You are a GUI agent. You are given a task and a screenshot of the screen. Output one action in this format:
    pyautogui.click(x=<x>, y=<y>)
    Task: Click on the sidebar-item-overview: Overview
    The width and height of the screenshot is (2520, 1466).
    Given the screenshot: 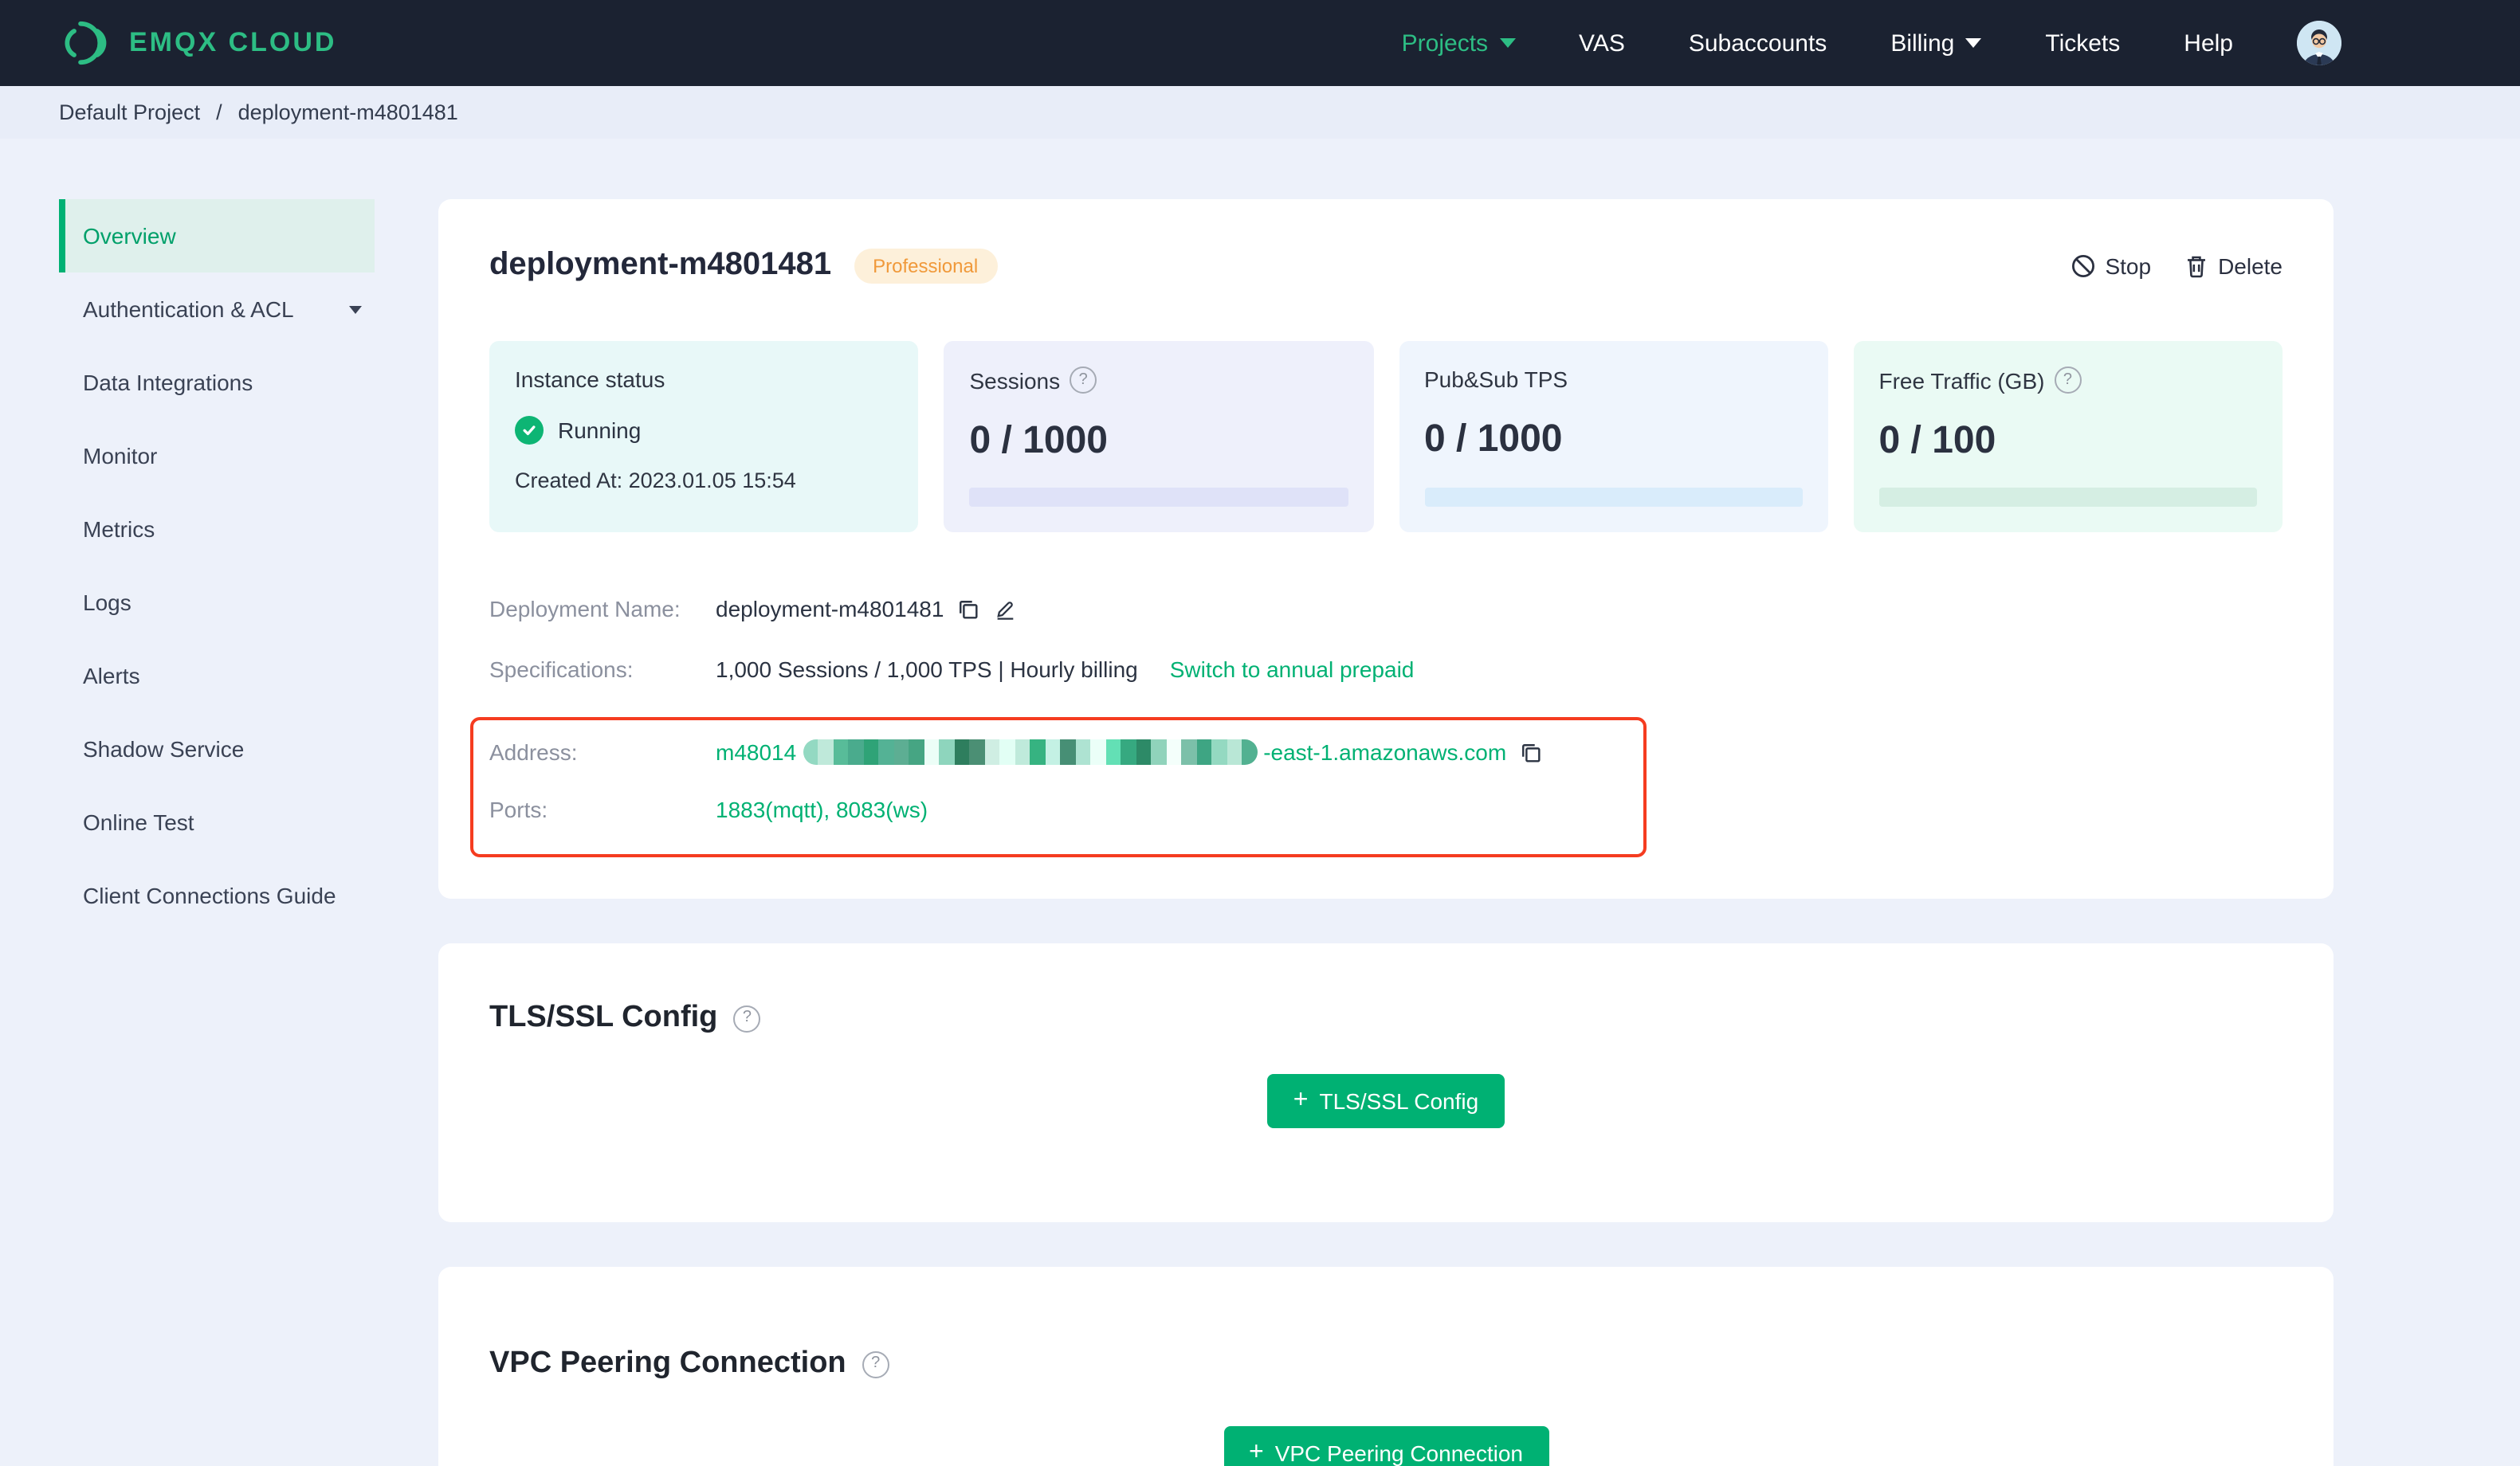 What is the action you would take?
    pyautogui.click(x=217, y=235)
    